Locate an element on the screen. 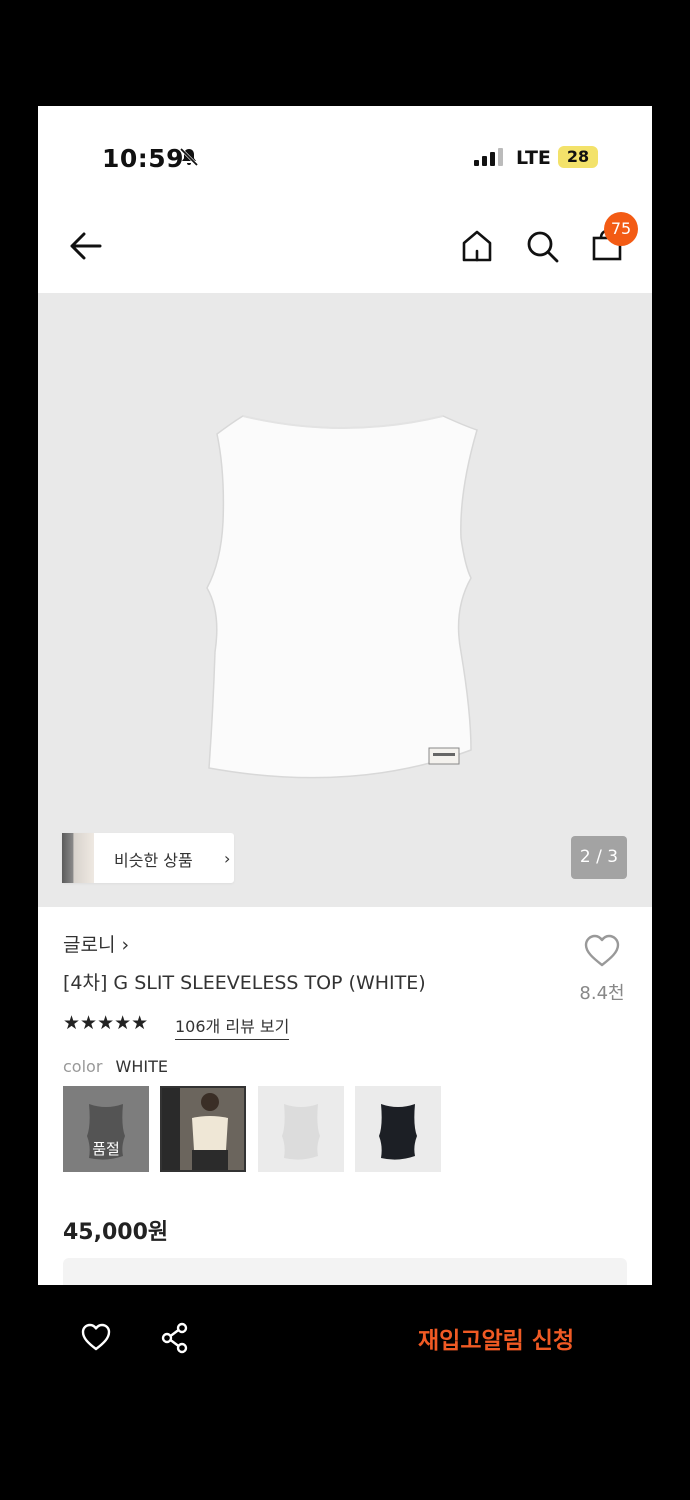  product-title: [4차] G SLIT SLEEVELESS TOP (WHITE) is located at coordinates (244, 983).